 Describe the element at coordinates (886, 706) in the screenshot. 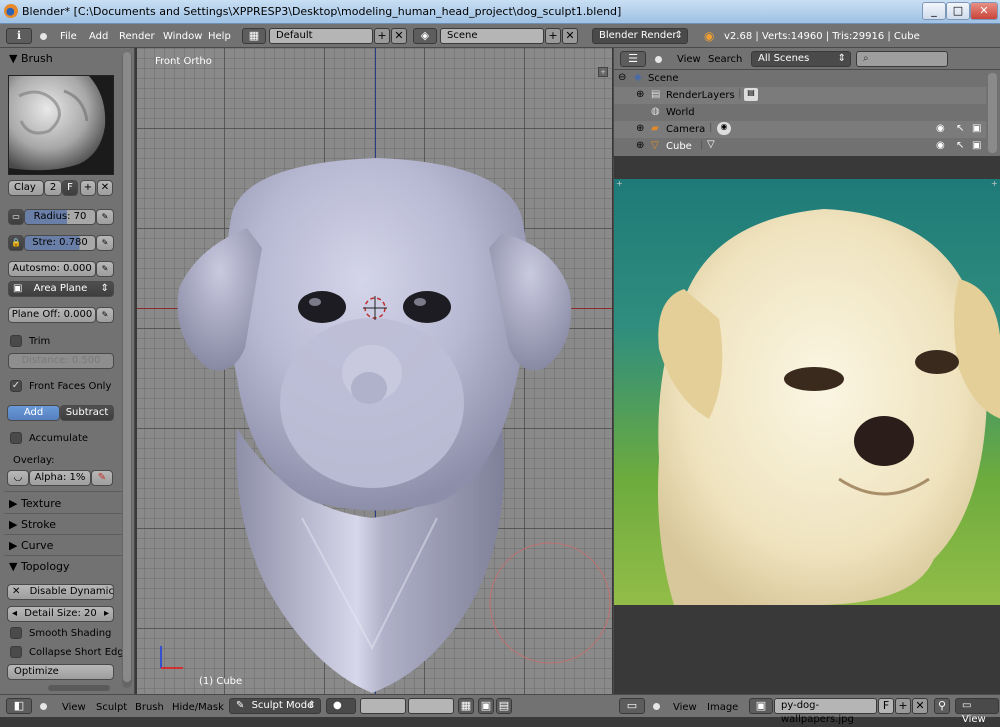

I see `image-fake-user-button: F` at that location.